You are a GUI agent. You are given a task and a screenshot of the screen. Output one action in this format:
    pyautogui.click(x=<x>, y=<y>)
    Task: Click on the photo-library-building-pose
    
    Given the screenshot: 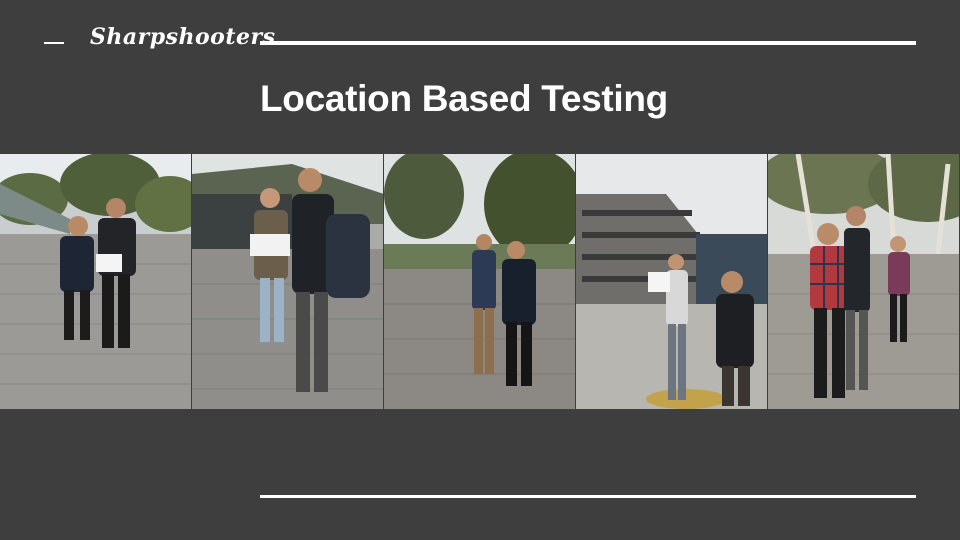 What is the action you would take?
    pyautogui.click(x=672, y=281)
    